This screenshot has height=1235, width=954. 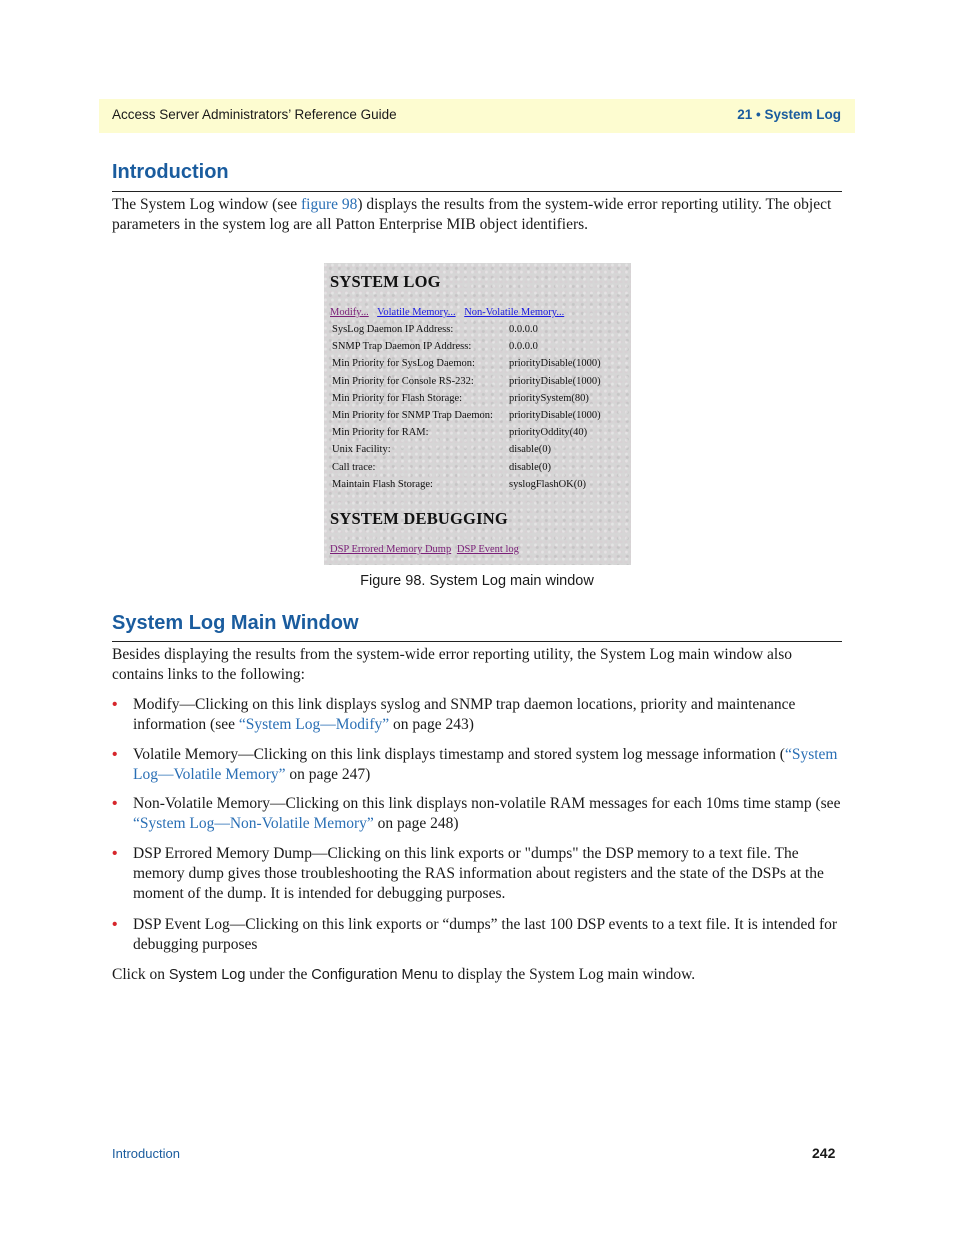 I want to click on modify-page-link: “System Log—Modify”, so click(x=314, y=724).